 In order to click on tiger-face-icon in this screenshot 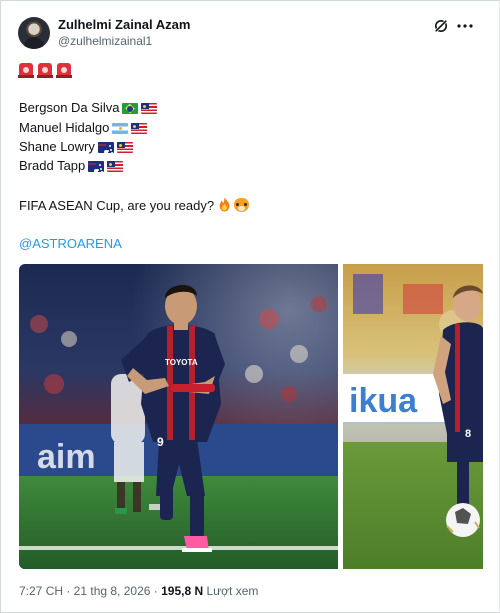, I will do `click(242, 205)`.